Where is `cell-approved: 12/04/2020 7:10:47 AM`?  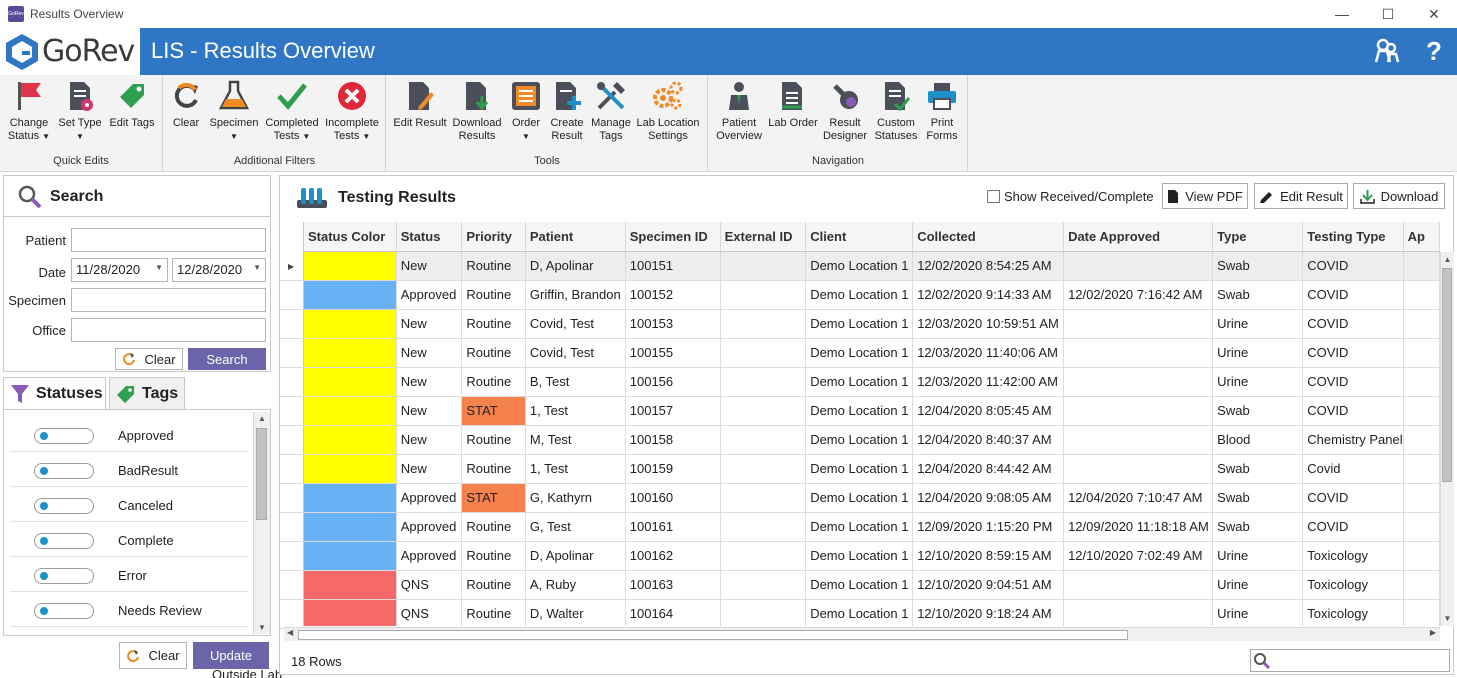 cell-approved: 12/04/2020 7:10:47 AM is located at coordinates (1138, 498).